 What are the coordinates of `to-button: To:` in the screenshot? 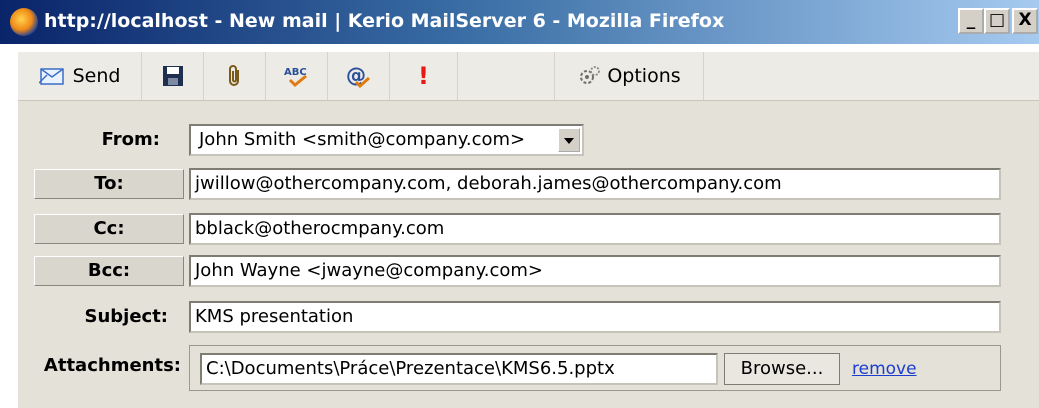 It's located at (109, 184).